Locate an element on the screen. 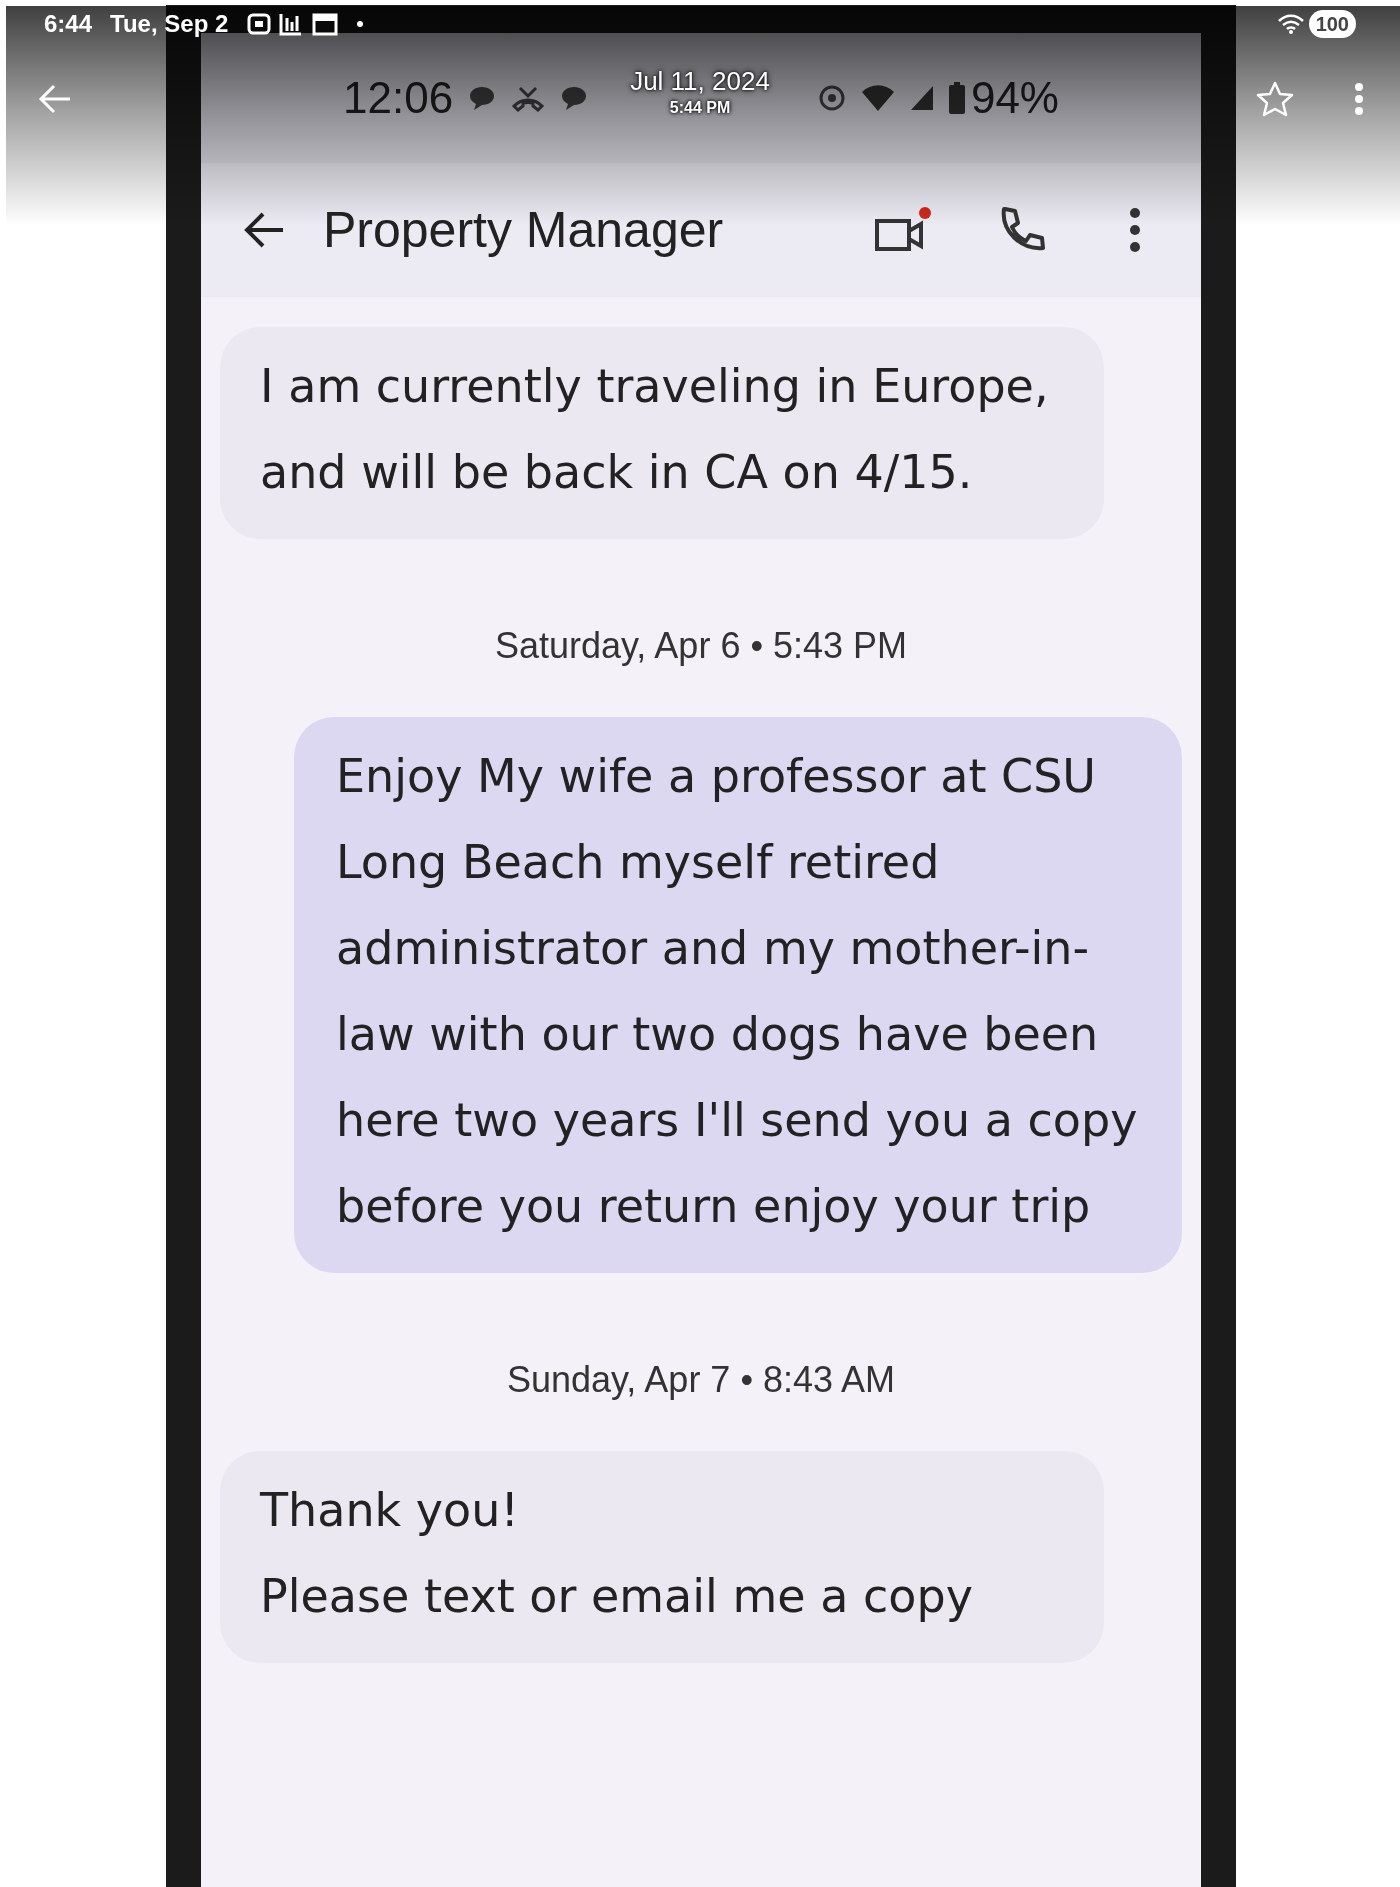  device-time: 6:44 is located at coordinates (68, 24).